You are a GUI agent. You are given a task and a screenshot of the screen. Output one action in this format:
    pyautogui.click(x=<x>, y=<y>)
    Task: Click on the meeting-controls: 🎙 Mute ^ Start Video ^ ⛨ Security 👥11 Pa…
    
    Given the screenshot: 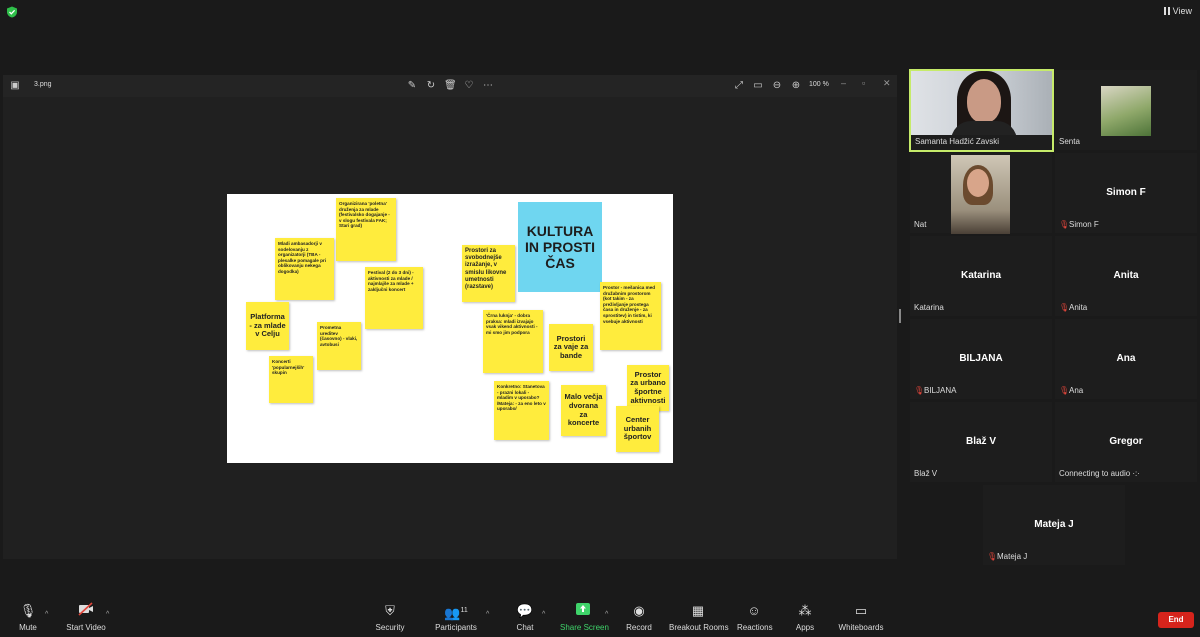 What is the action you would take?
    pyautogui.click(x=600, y=619)
    